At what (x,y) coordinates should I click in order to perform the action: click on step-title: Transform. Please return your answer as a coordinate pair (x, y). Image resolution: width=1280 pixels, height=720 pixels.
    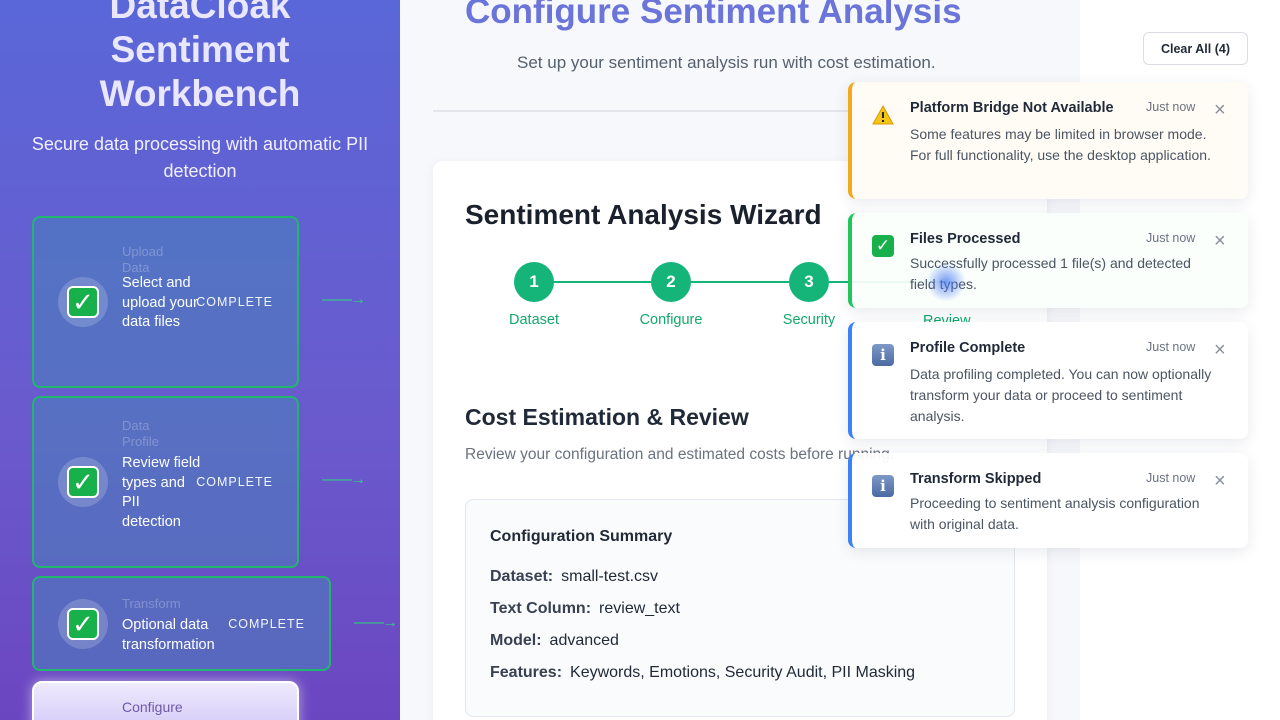
    Looking at the image, I should click on (151, 603).